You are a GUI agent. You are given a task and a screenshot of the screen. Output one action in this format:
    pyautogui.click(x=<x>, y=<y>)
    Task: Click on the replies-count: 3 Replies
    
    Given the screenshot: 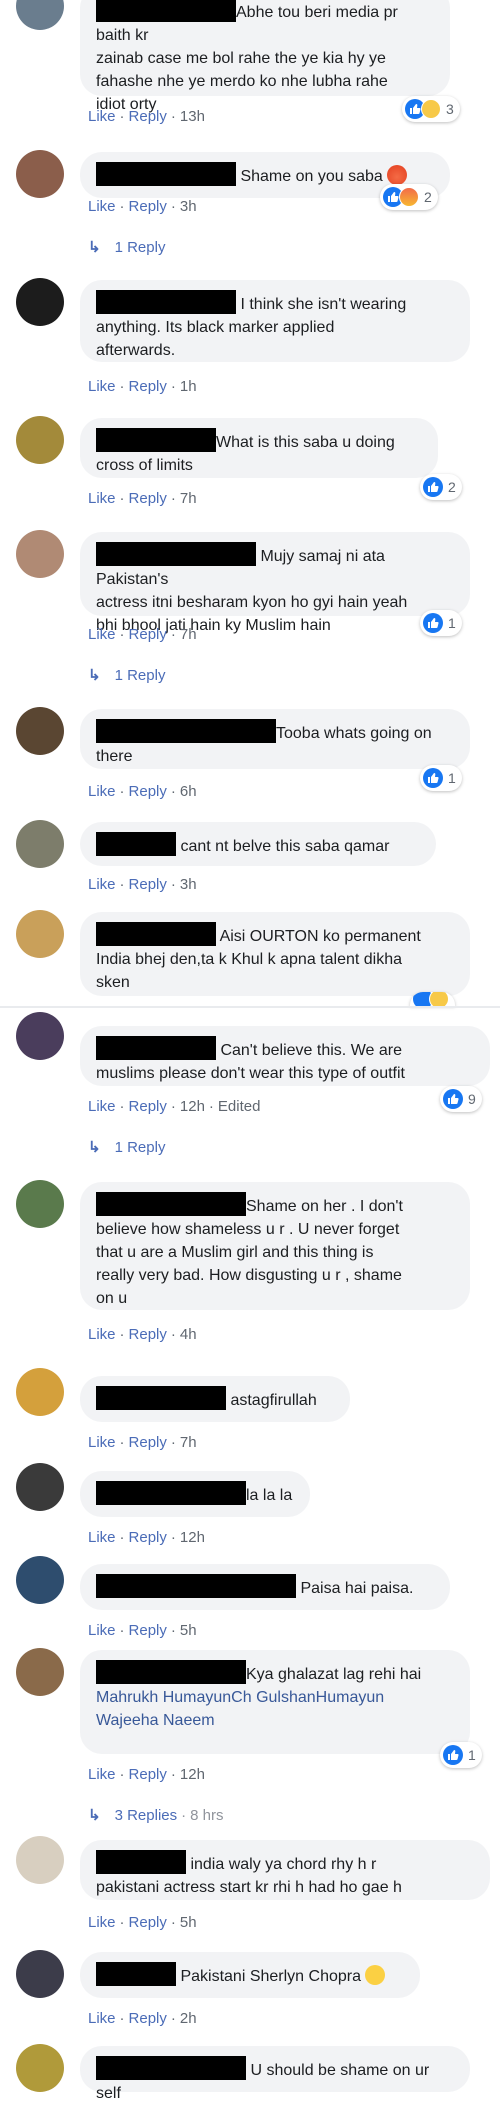 What is the action you would take?
    pyautogui.click(x=146, y=1815)
    